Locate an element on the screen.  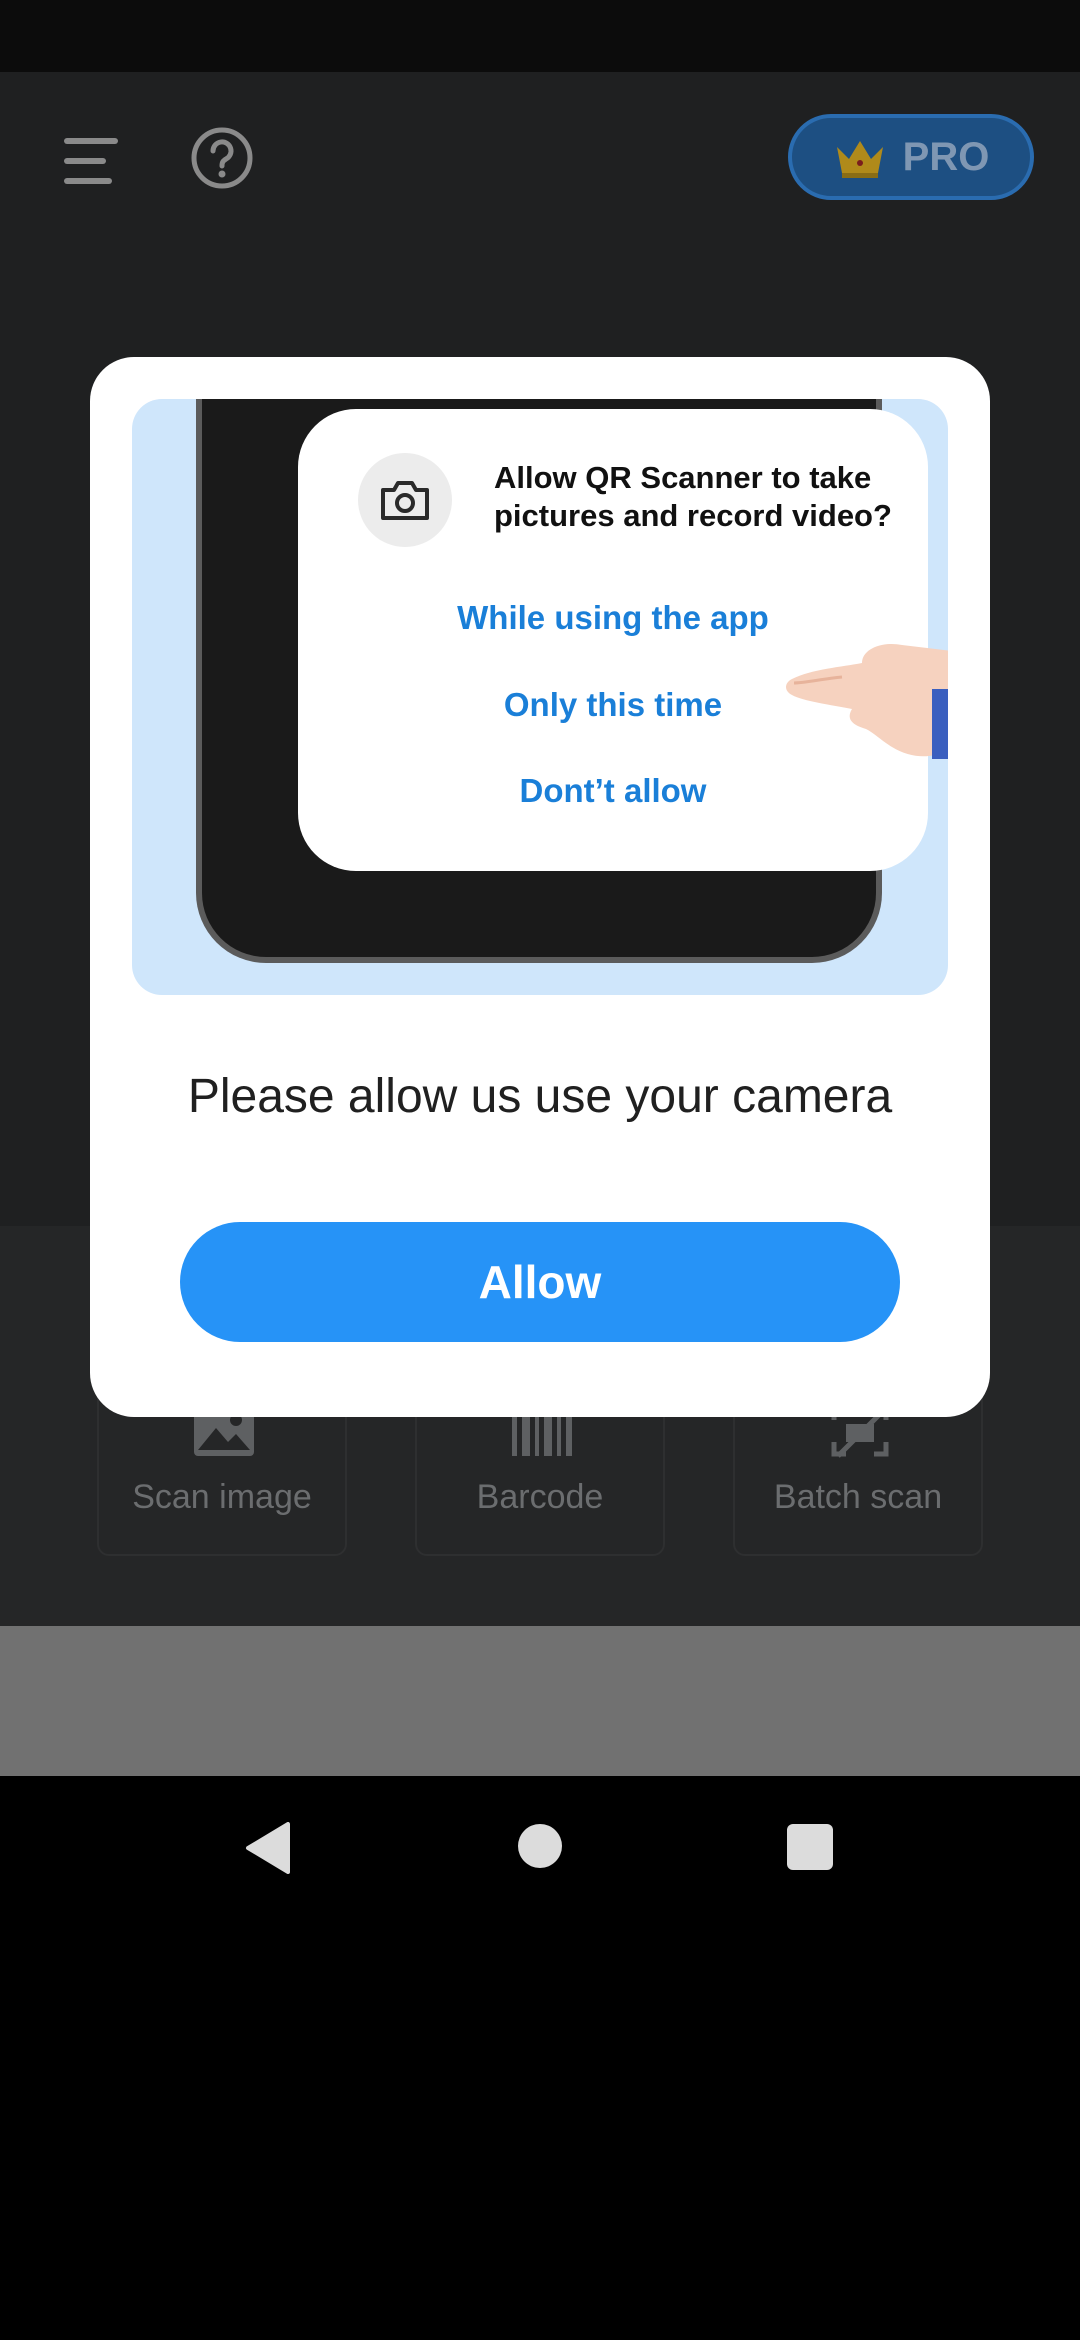
crown-icon is located at coordinates (859, 159).